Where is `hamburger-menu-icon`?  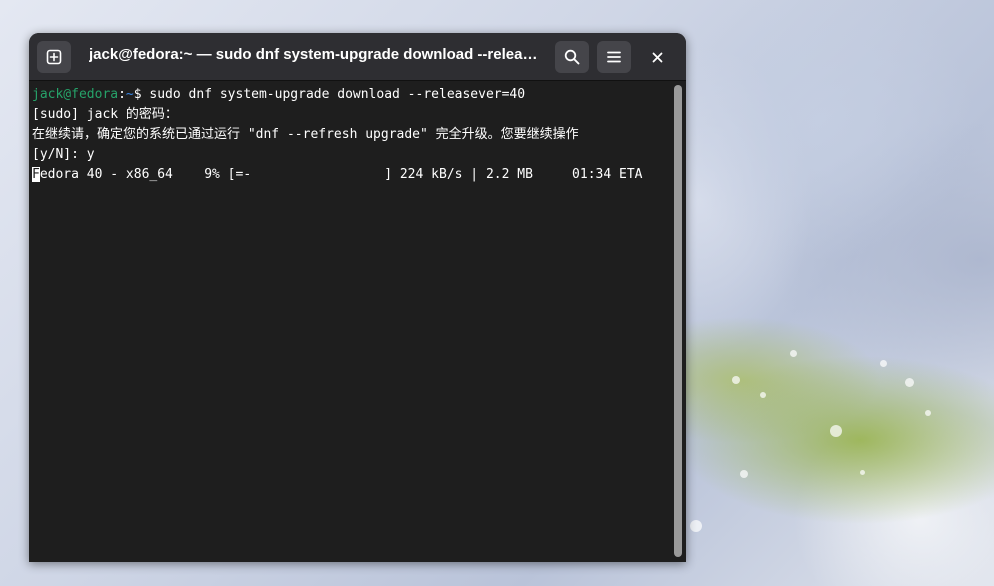
hamburger-menu-icon is located at coordinates (614, 57).